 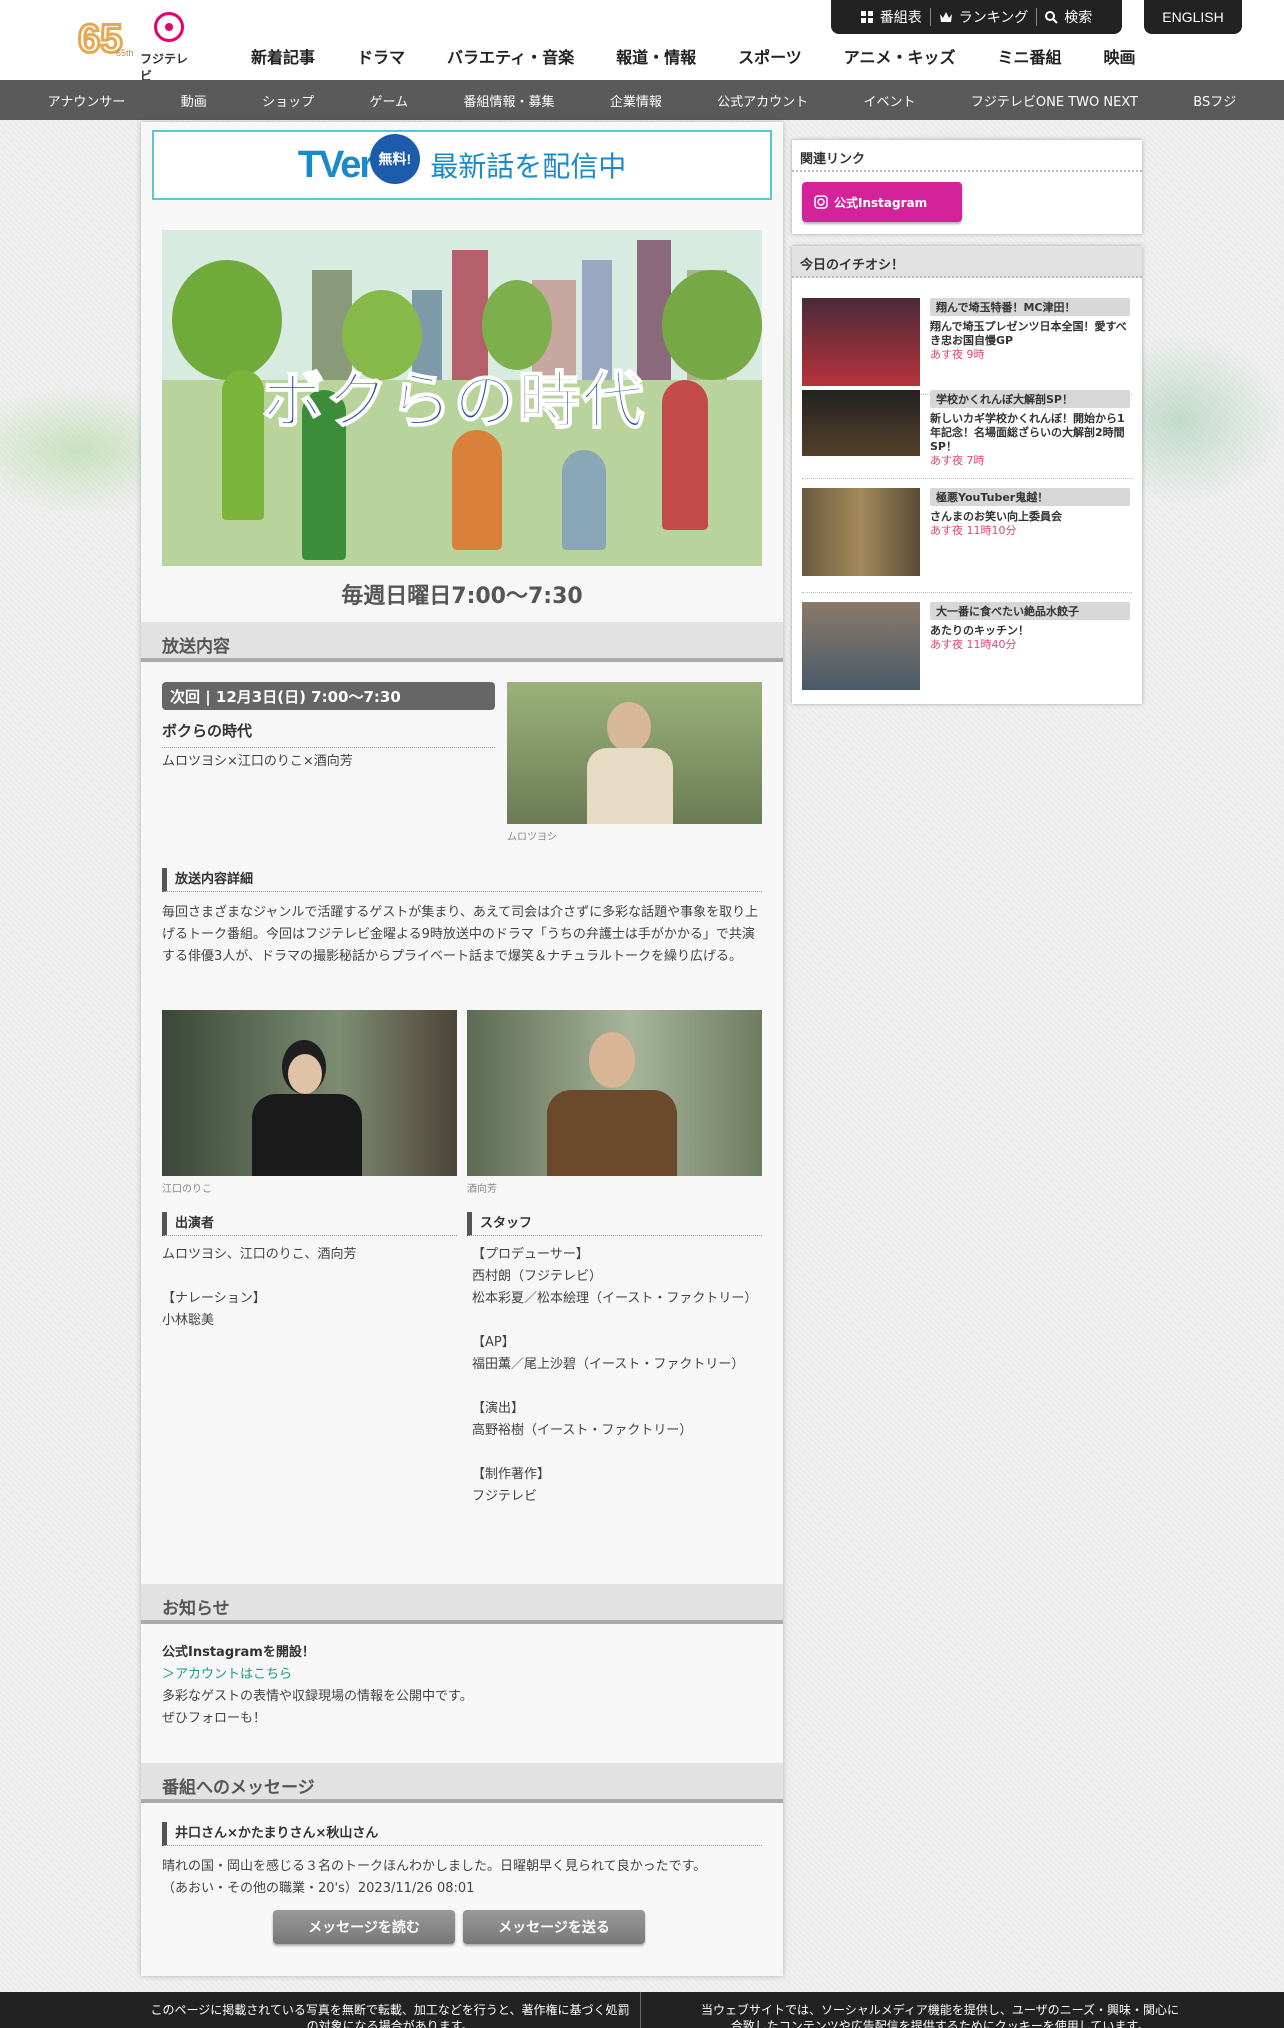 What do you see at coordinates (762, 100) in the screenshot?
I see `subnav-official-accounts: 公式アカウント` at bounding box center [762, 100].